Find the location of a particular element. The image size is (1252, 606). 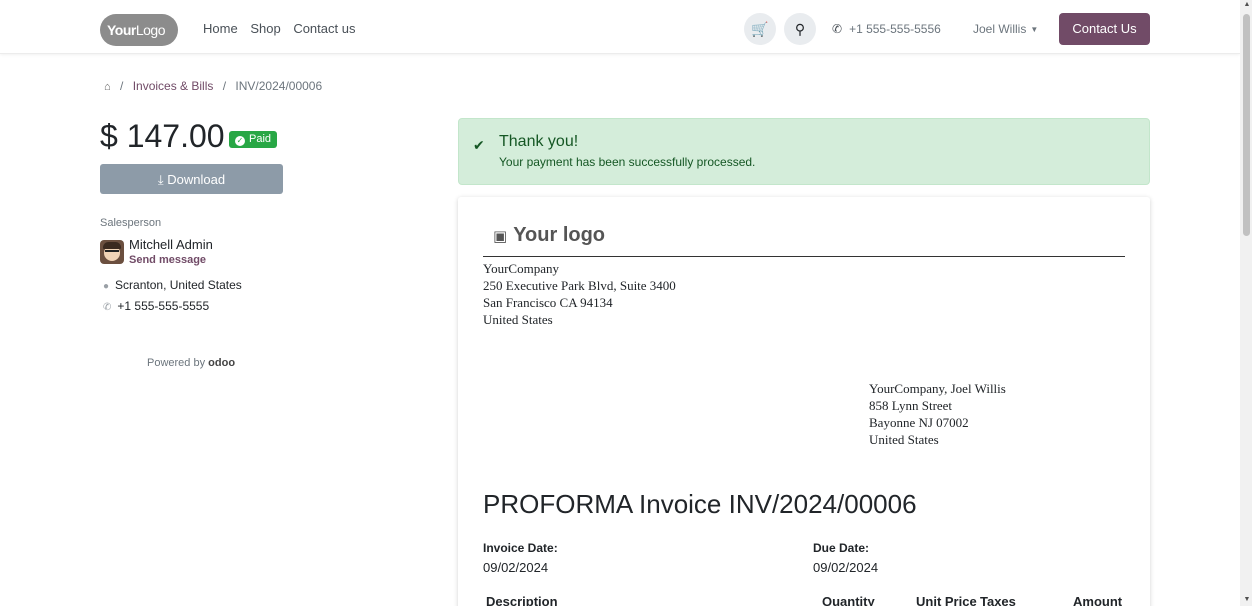

download-button: ⤓ Download is located at coordinates (191, 179).